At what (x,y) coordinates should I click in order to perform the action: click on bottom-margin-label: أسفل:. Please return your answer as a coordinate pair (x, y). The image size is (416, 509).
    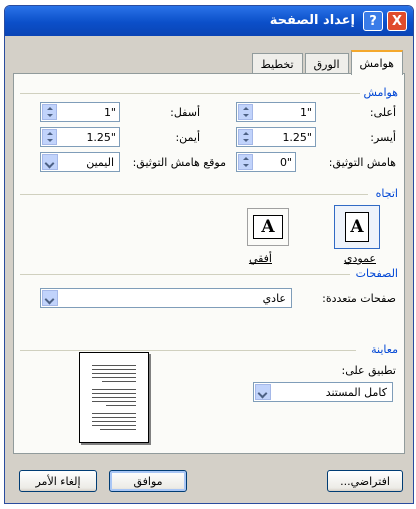
    Looking at the image, I should click on (185, 112).